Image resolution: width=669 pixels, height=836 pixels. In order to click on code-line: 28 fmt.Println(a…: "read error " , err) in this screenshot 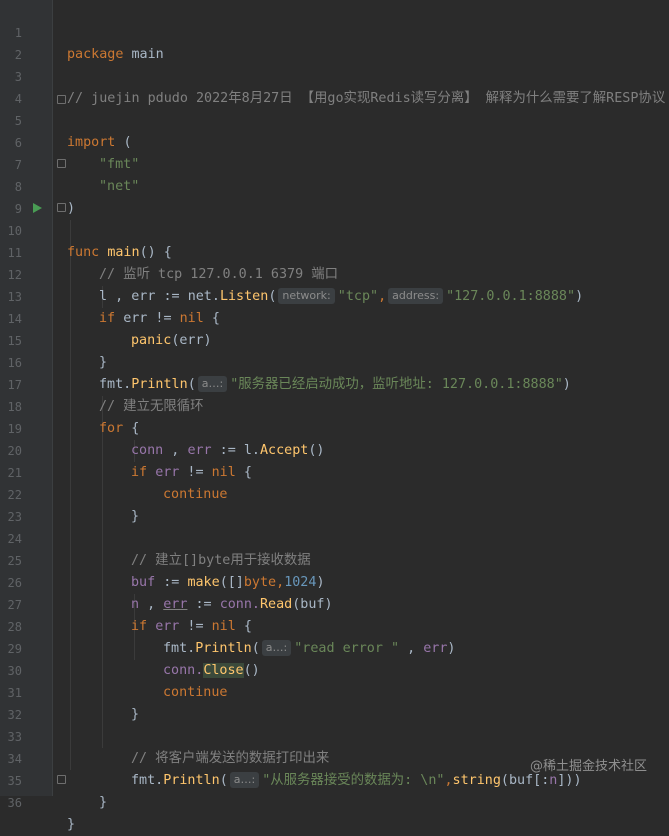, I will do `click(334, 625)`.